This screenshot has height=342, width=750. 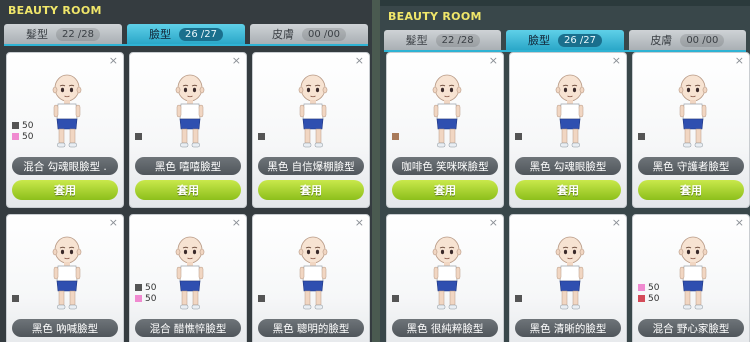 I want to click on face-name-label: 混合 野心家臉型, so click(x=691, y=328).